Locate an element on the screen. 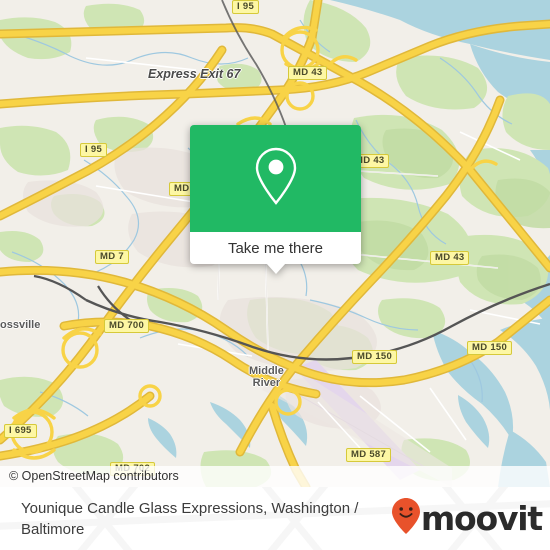  road-shield: I 695 is located at coordinates (20, 431).